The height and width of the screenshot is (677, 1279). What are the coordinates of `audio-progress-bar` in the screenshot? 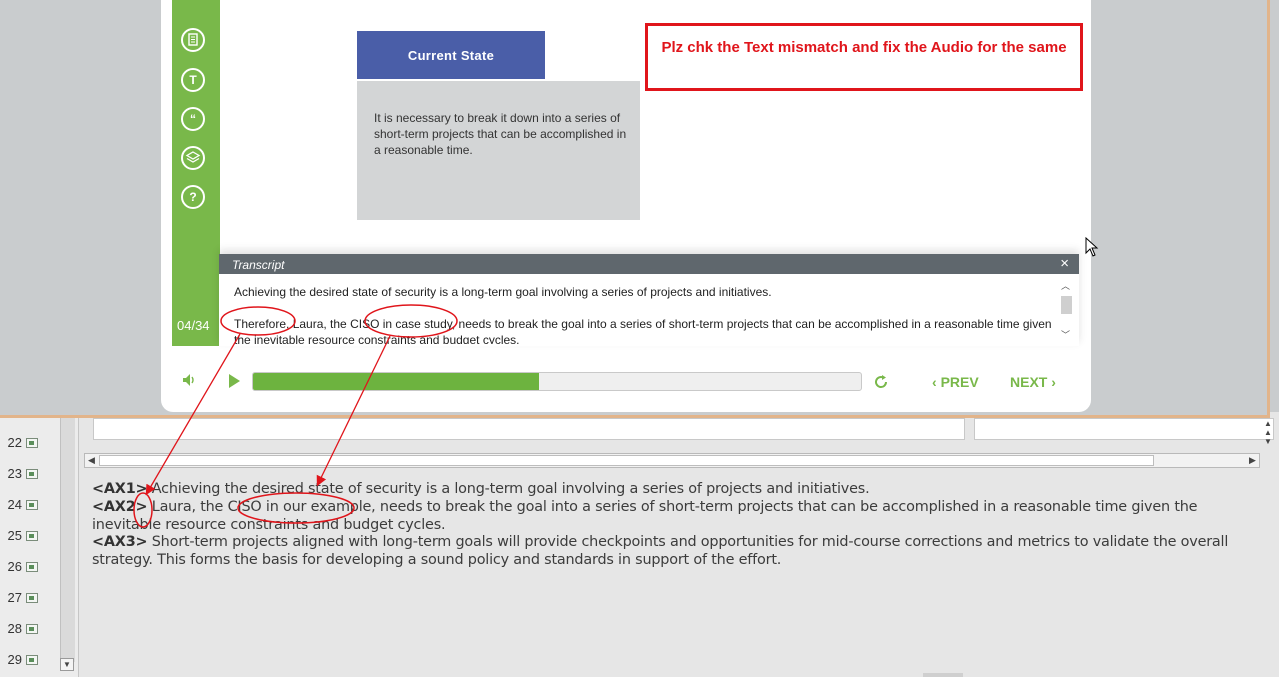 It's located at (557, 381).